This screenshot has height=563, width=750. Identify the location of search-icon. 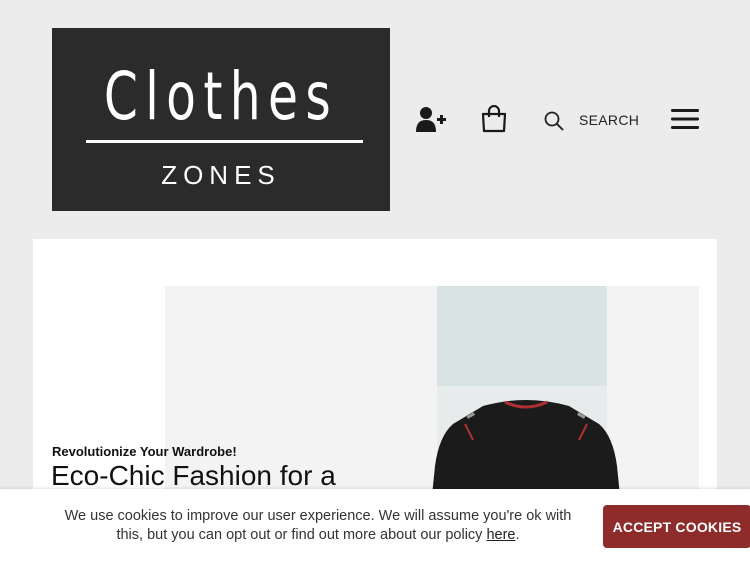
(554, 121).